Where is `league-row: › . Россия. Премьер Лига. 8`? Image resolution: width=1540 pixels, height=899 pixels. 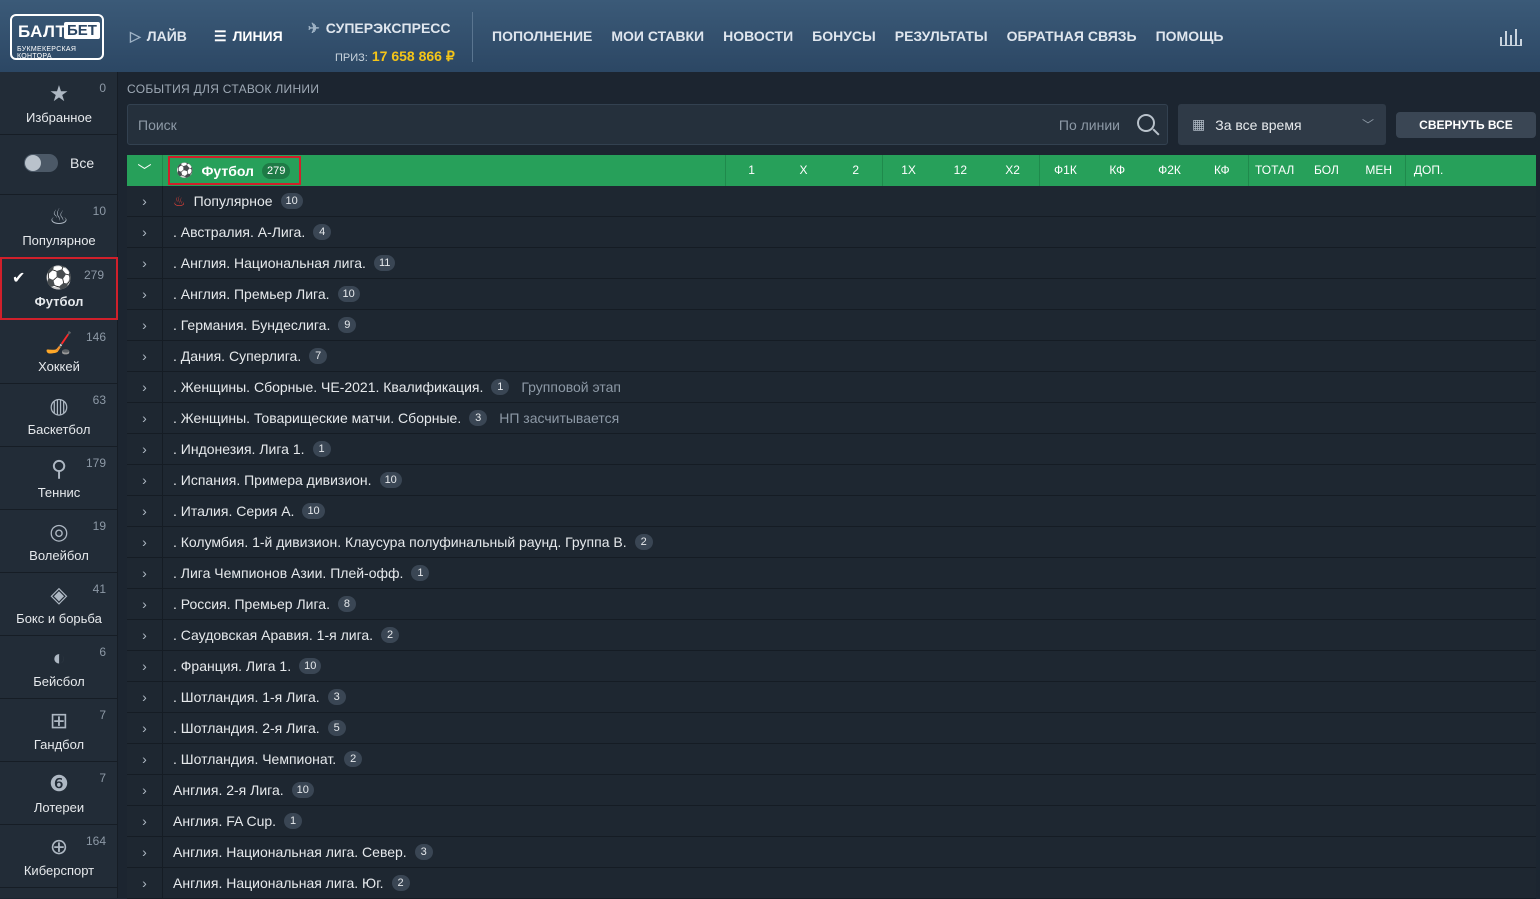 league-row: › . Россия. Премьер Лига. 8 is located at coordinates (831, 604).